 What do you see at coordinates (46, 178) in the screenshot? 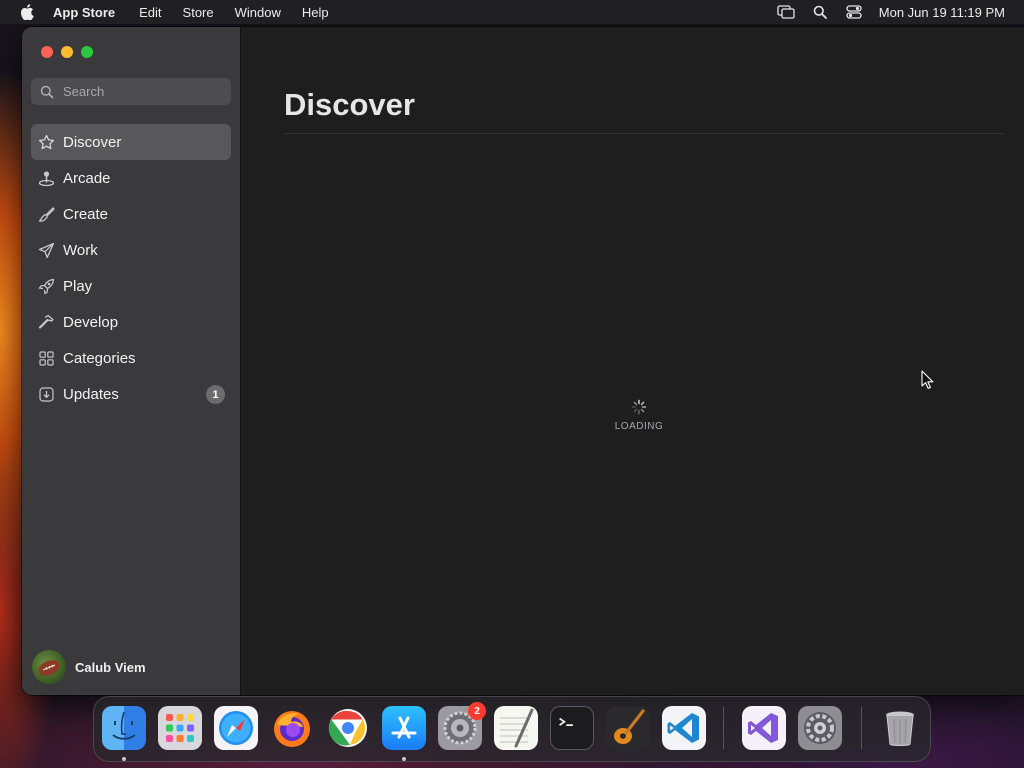
I see `joystick-icon` at bounding box center [46, 178].